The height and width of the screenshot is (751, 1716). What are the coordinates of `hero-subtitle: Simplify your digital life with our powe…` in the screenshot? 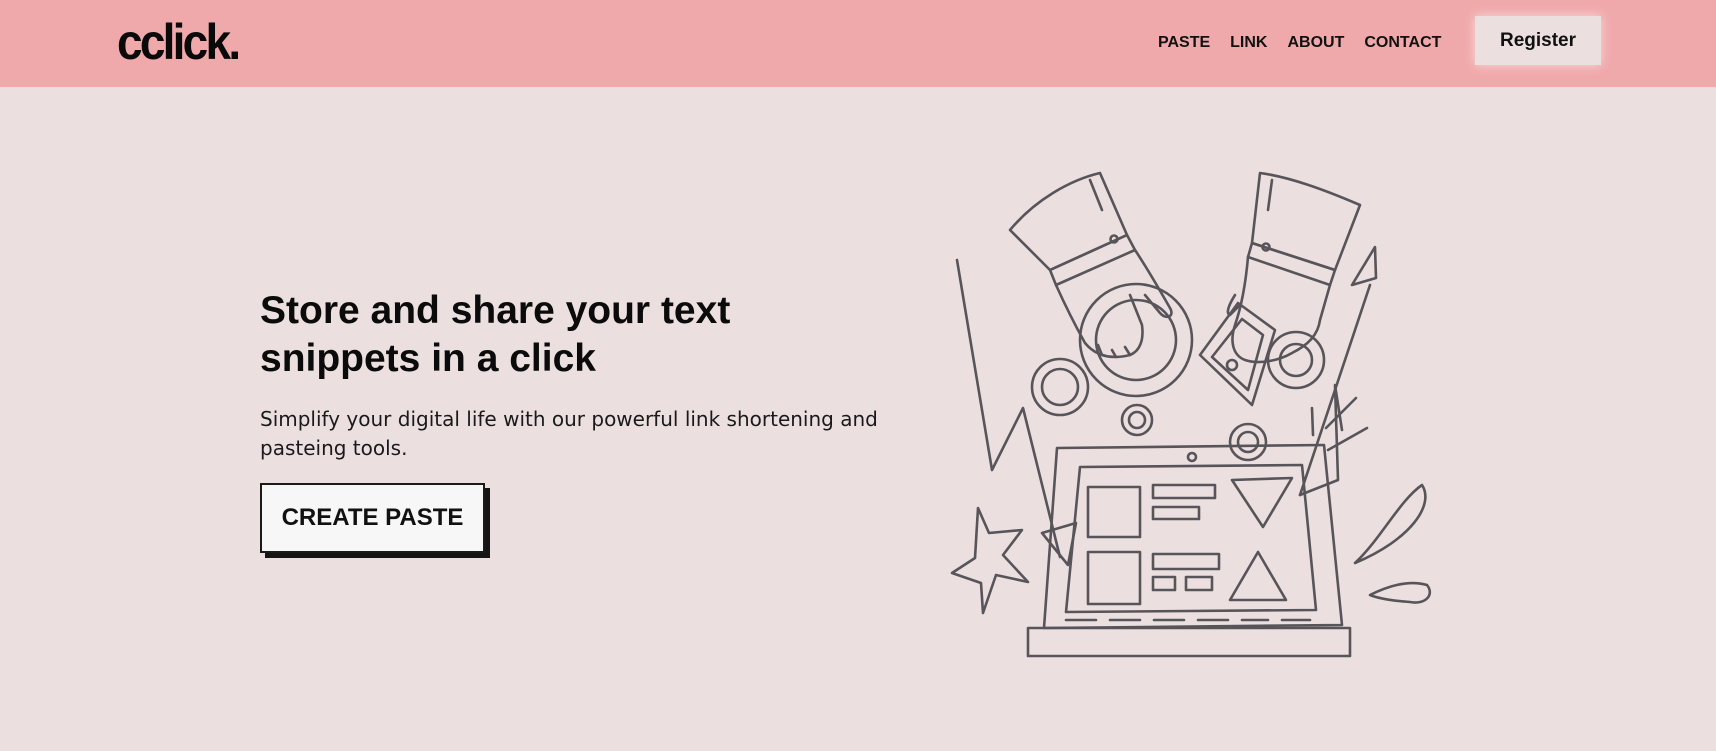 It's located at (569, 433).